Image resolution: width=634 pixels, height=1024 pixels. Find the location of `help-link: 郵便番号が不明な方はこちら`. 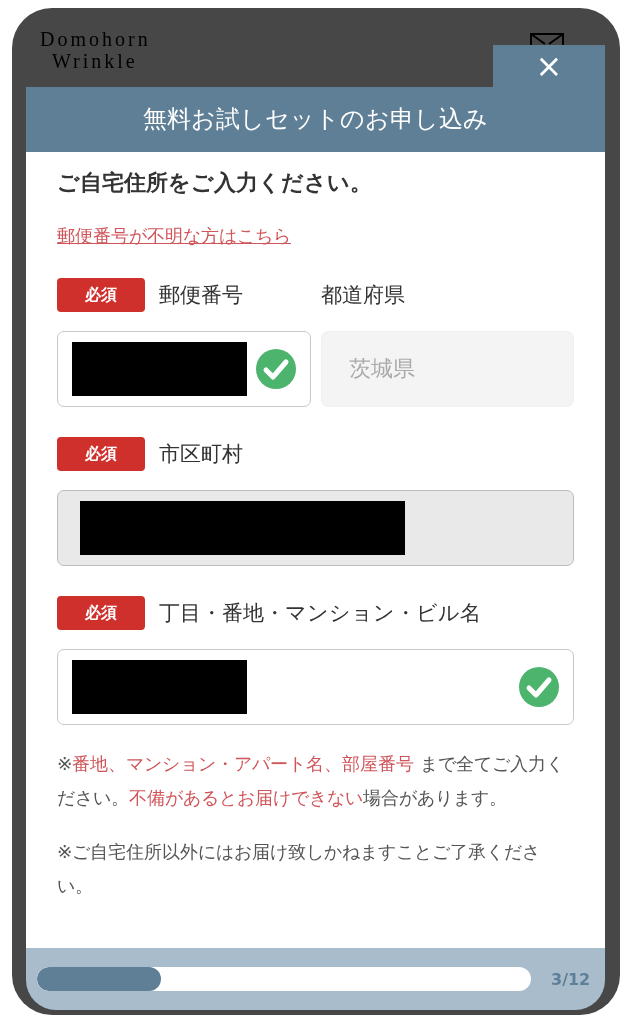

help-link: 郵便番号が不明な方はこちら is located at coordinates (174, 236).